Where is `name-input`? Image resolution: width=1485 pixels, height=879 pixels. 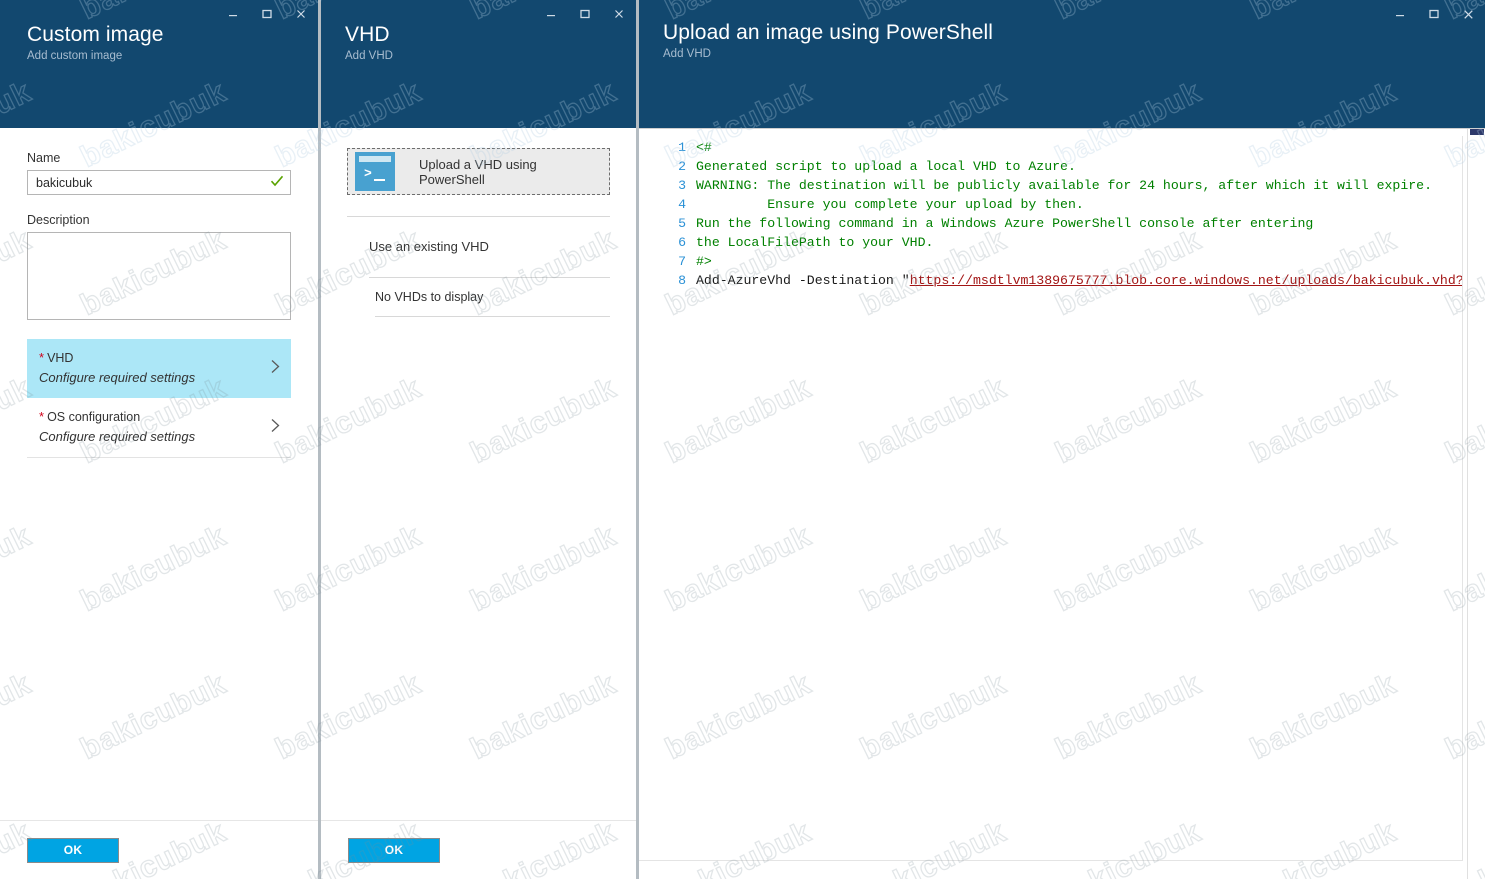 name-input is located at coordinates (159, 182).